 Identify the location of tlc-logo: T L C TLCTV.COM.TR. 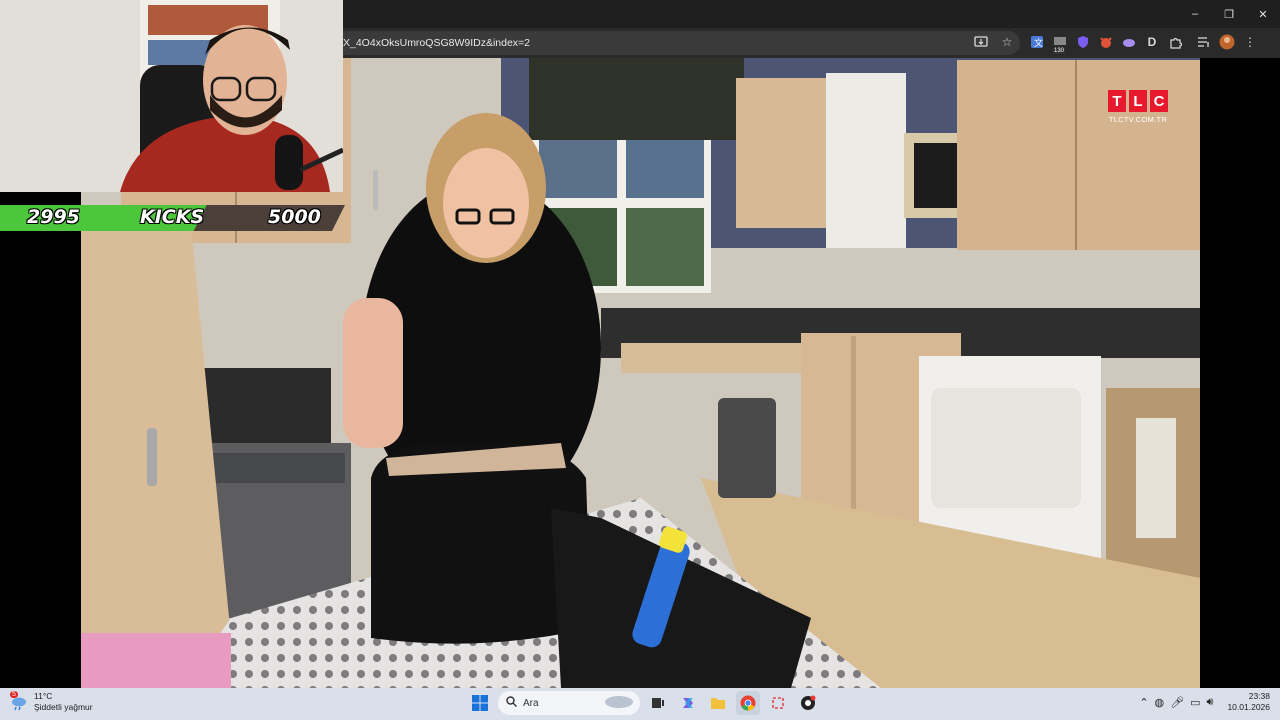
(1138, 107).